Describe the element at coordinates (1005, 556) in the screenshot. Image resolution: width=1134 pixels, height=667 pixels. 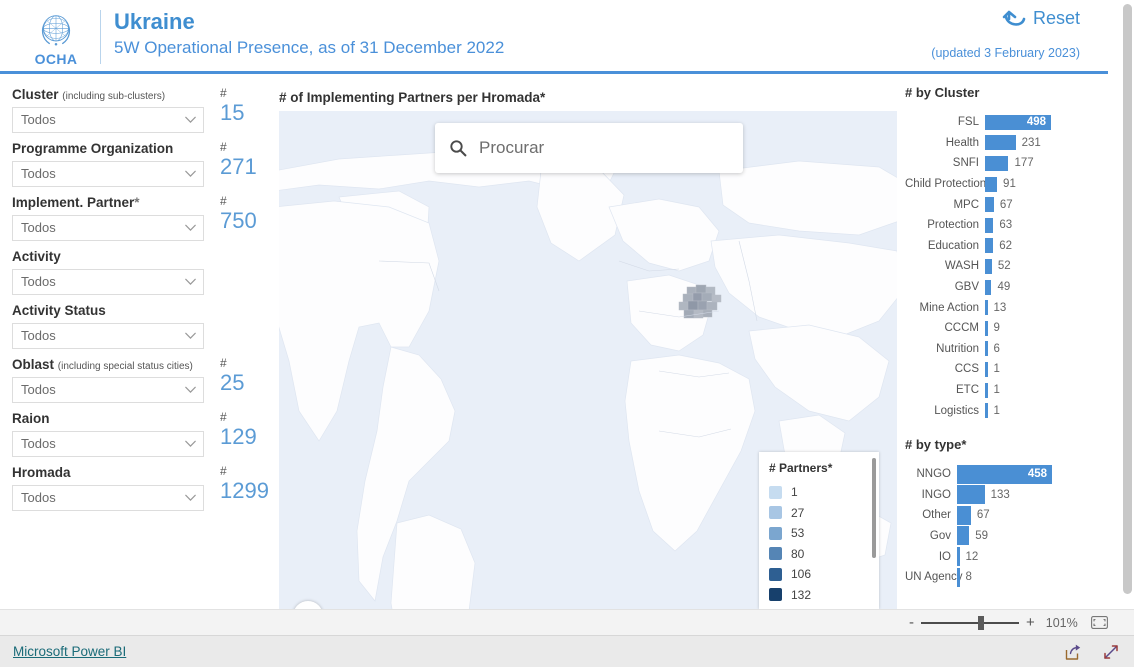
I see `bar-row: IO 12` at that location.